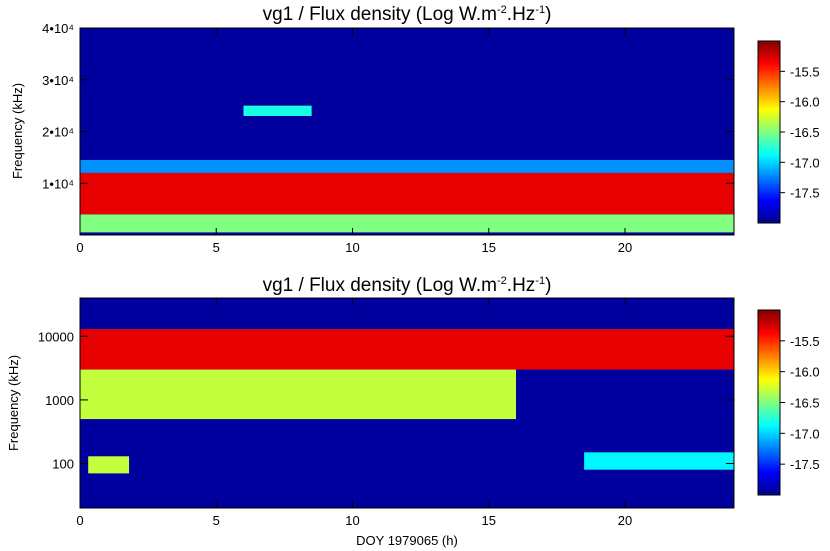 This screenshot has height=551, width=830. I want to click on panel-bottom-colorbar: -15.5 -16.0 -16.5 -17.0 -17.5, so click(788, 402).